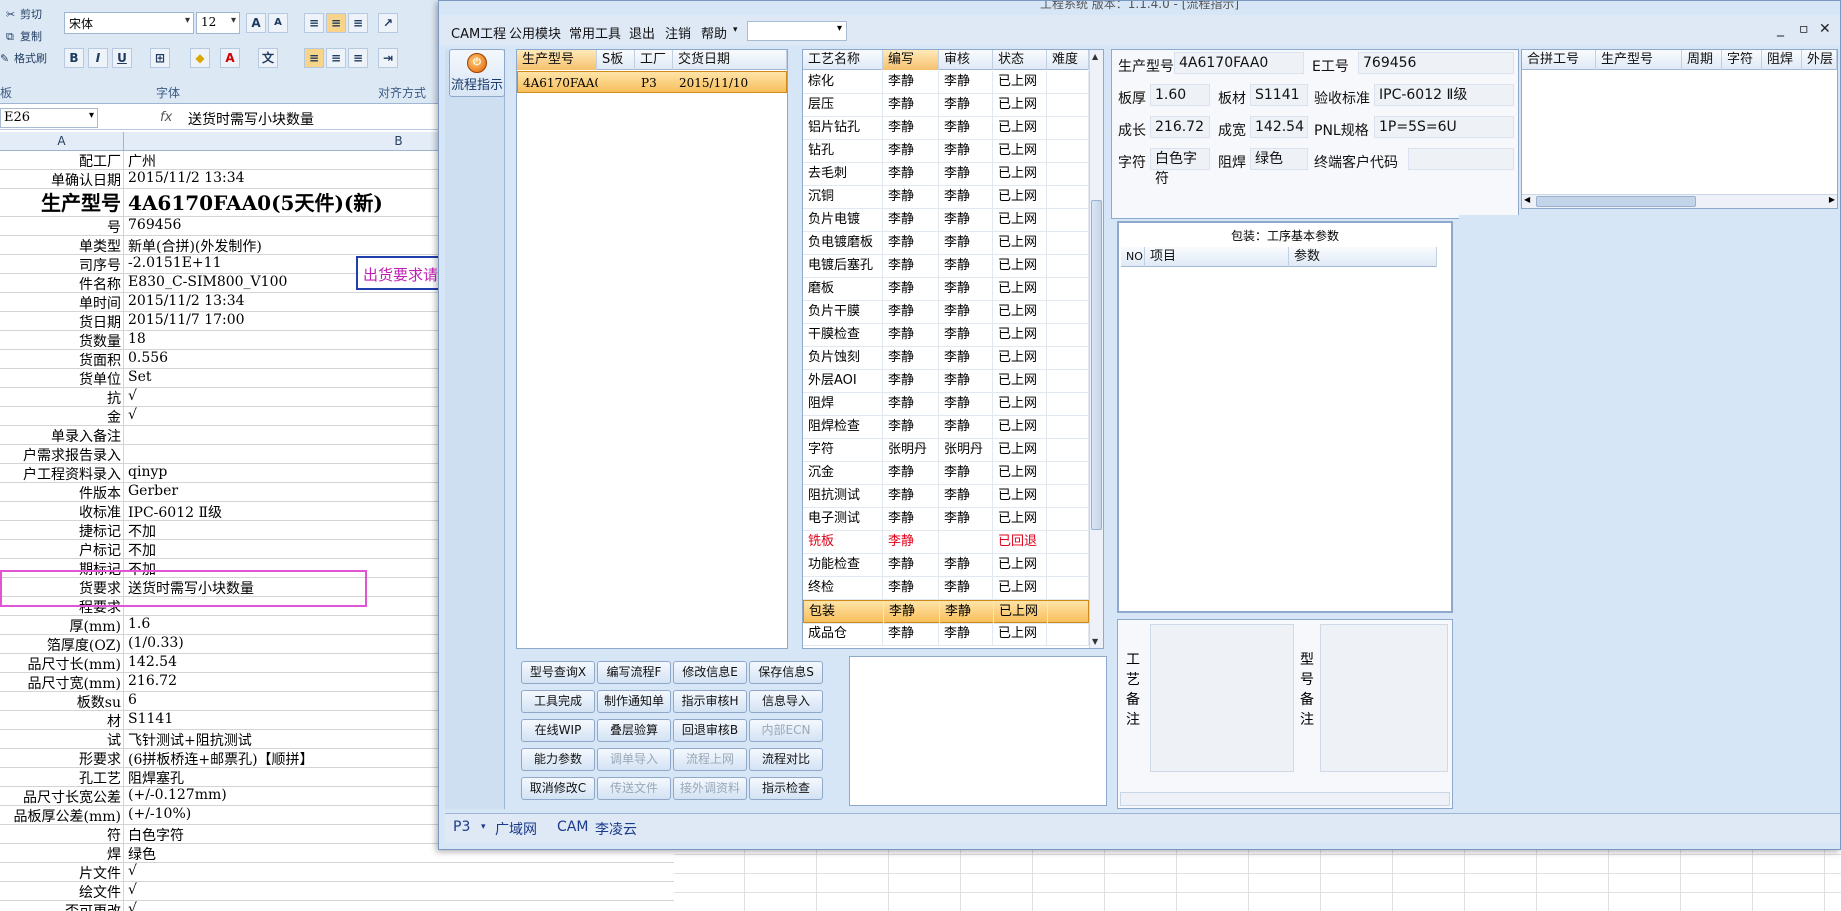 The width and height of the screenshot is (1841, 911). Describe the element at coordinates (62, 625) in the screenshot. I see `cell-a: 厚(mm)` at that location.